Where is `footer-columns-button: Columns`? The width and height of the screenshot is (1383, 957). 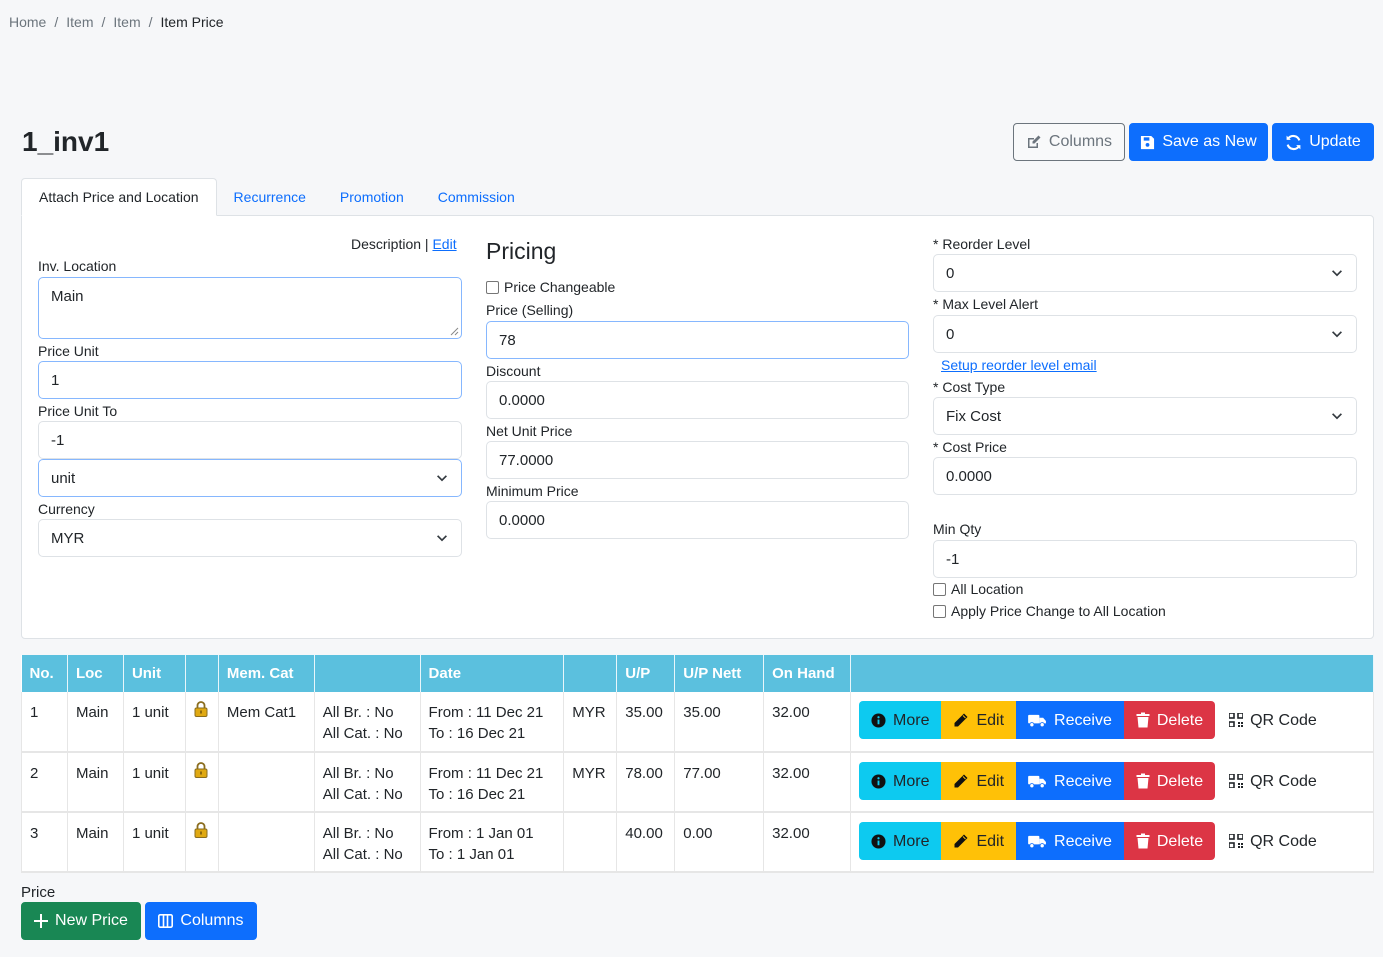 footer-columns-button: Columns is located at coordinates (201, 921).